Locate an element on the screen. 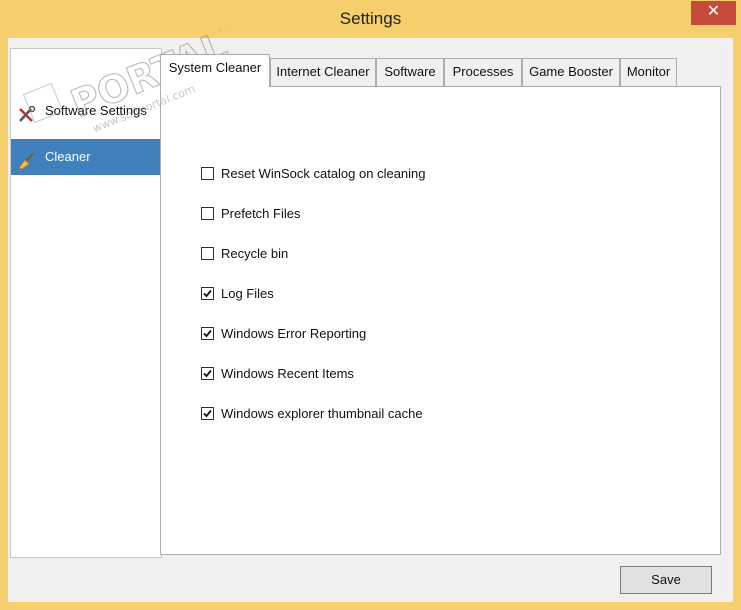  window-title: Settings is located at coordinates (370, 18).